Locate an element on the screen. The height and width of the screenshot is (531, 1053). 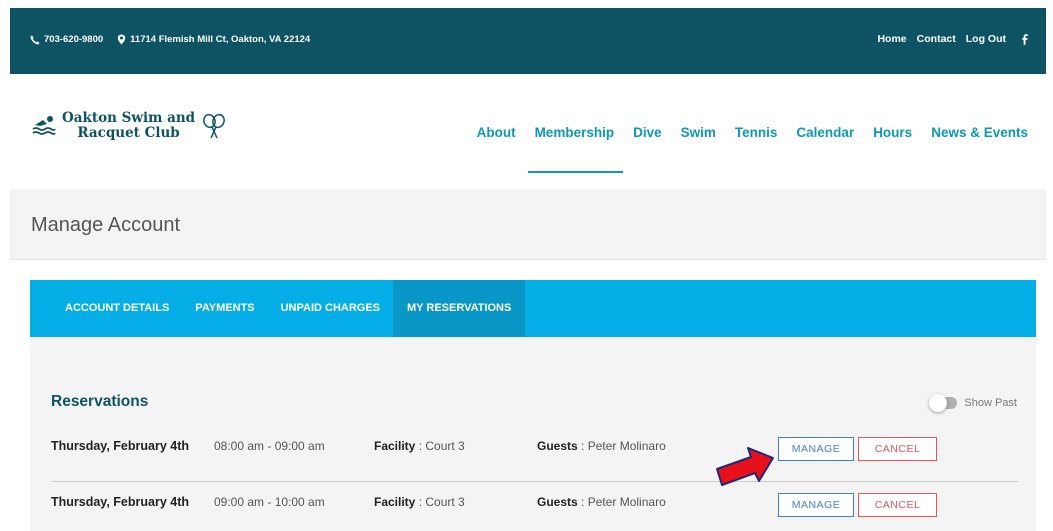
address-contact: 11714 Flemish Mill Ct, Oakton, VA 22124 is located at coordinates (213, 39).